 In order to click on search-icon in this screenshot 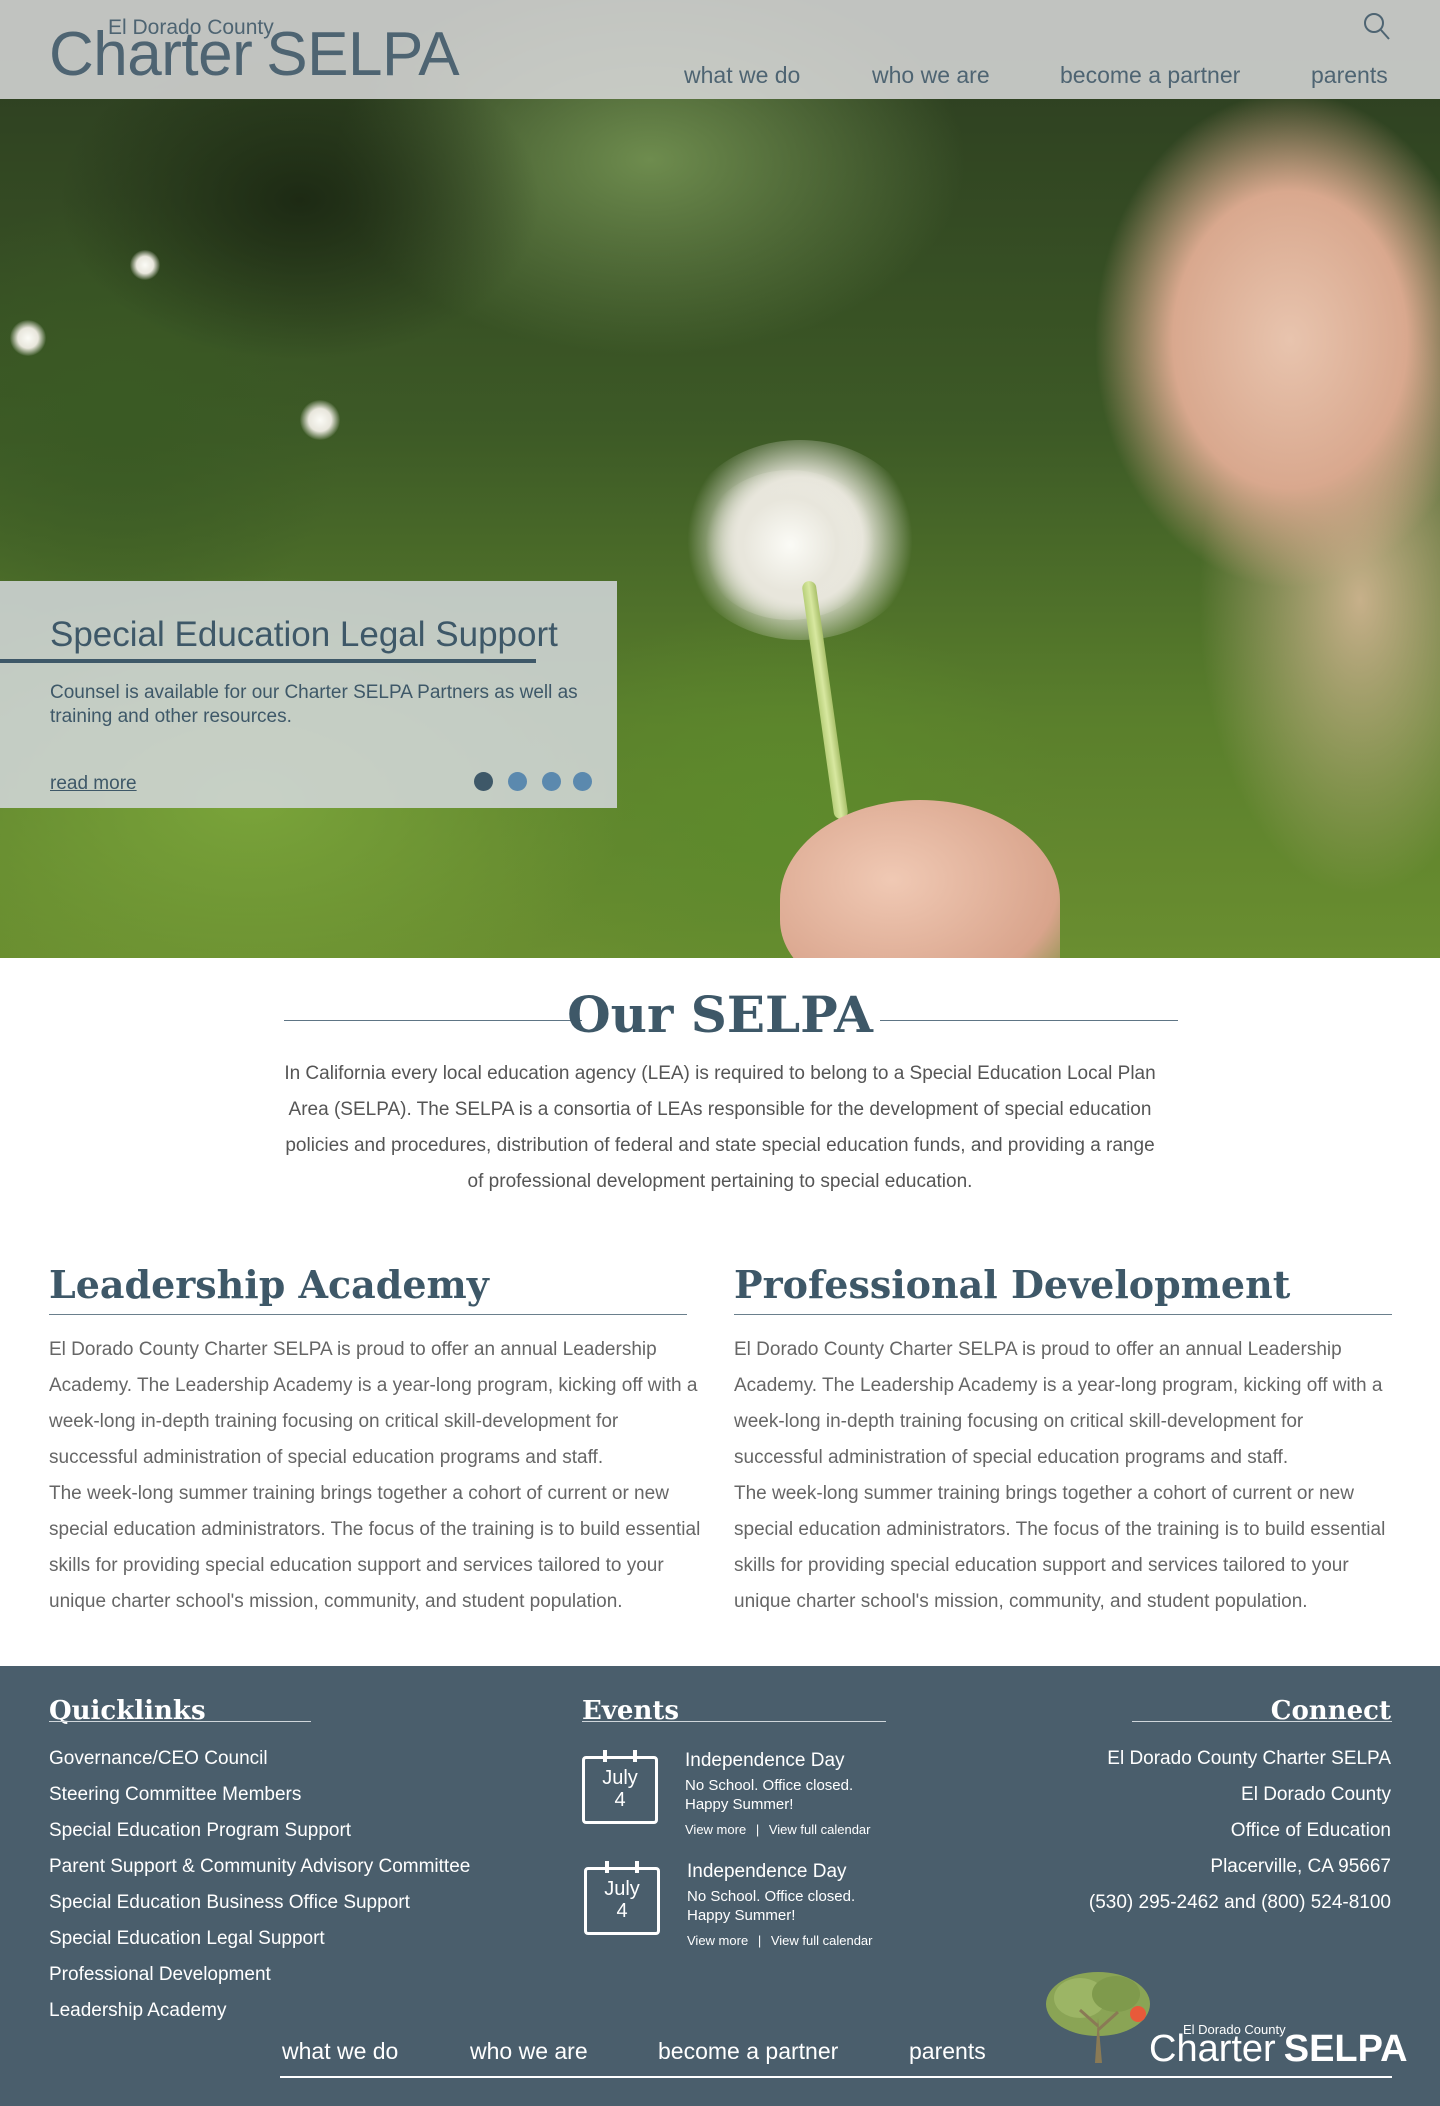, I will do `click(1377, 27)`.